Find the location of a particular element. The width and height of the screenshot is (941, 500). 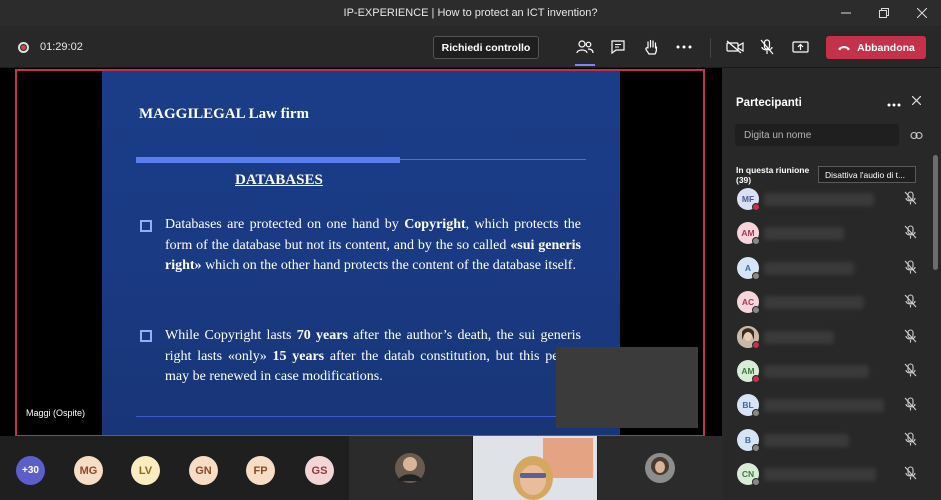

panel-scrollbar is located at coordinates (935, 212).